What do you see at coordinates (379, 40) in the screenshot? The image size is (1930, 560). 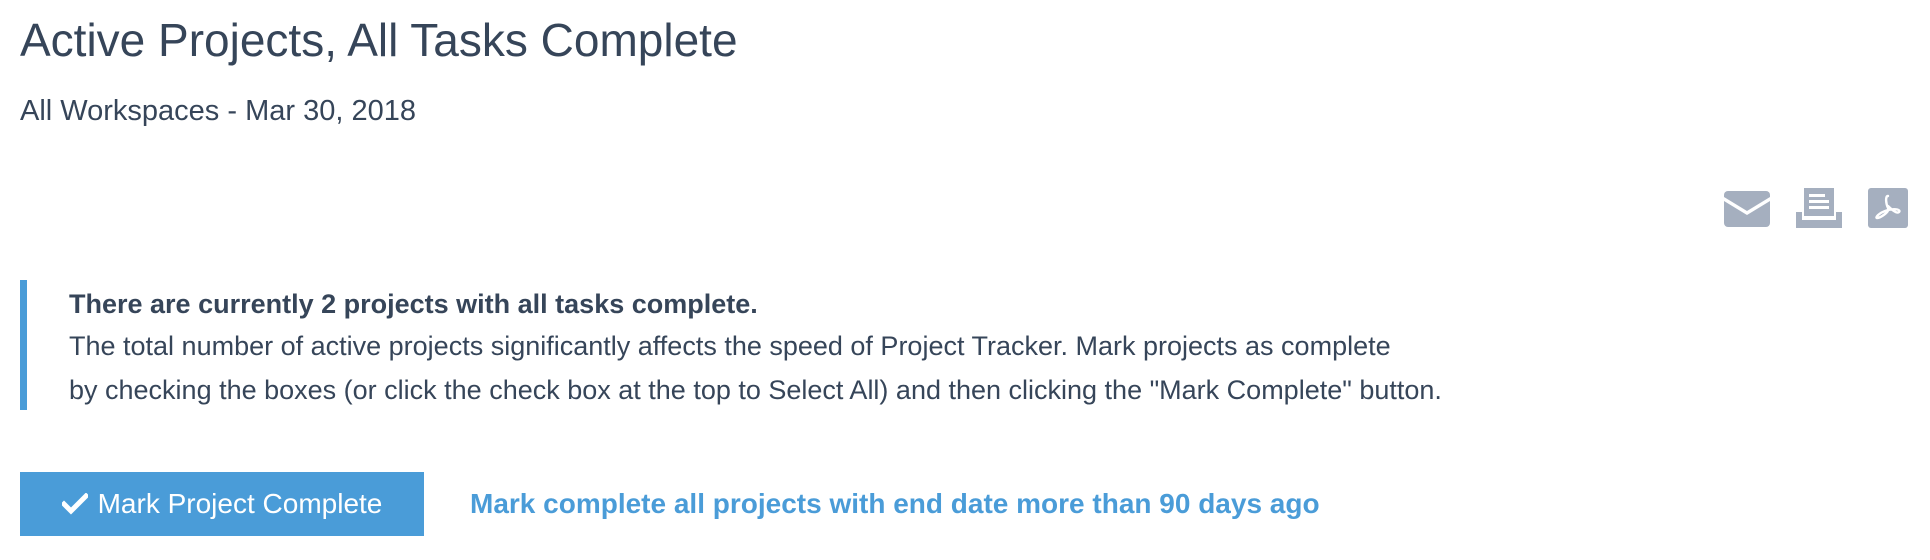 I see `page-title: Active Projects, All Tasks Complete` at bounding box center [379, 40].